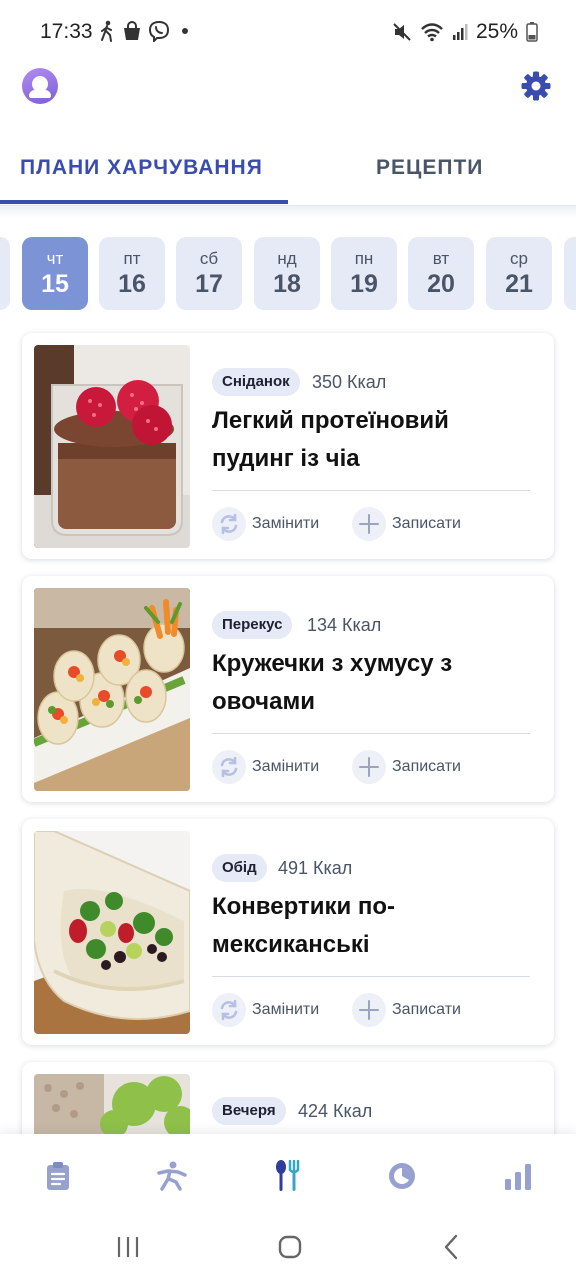 This screenshot has height=1280, width=576. What do you see at coordinates (55, 283) in the screenshot?
I see `date-day: 15` at bounding box center [55, 283].